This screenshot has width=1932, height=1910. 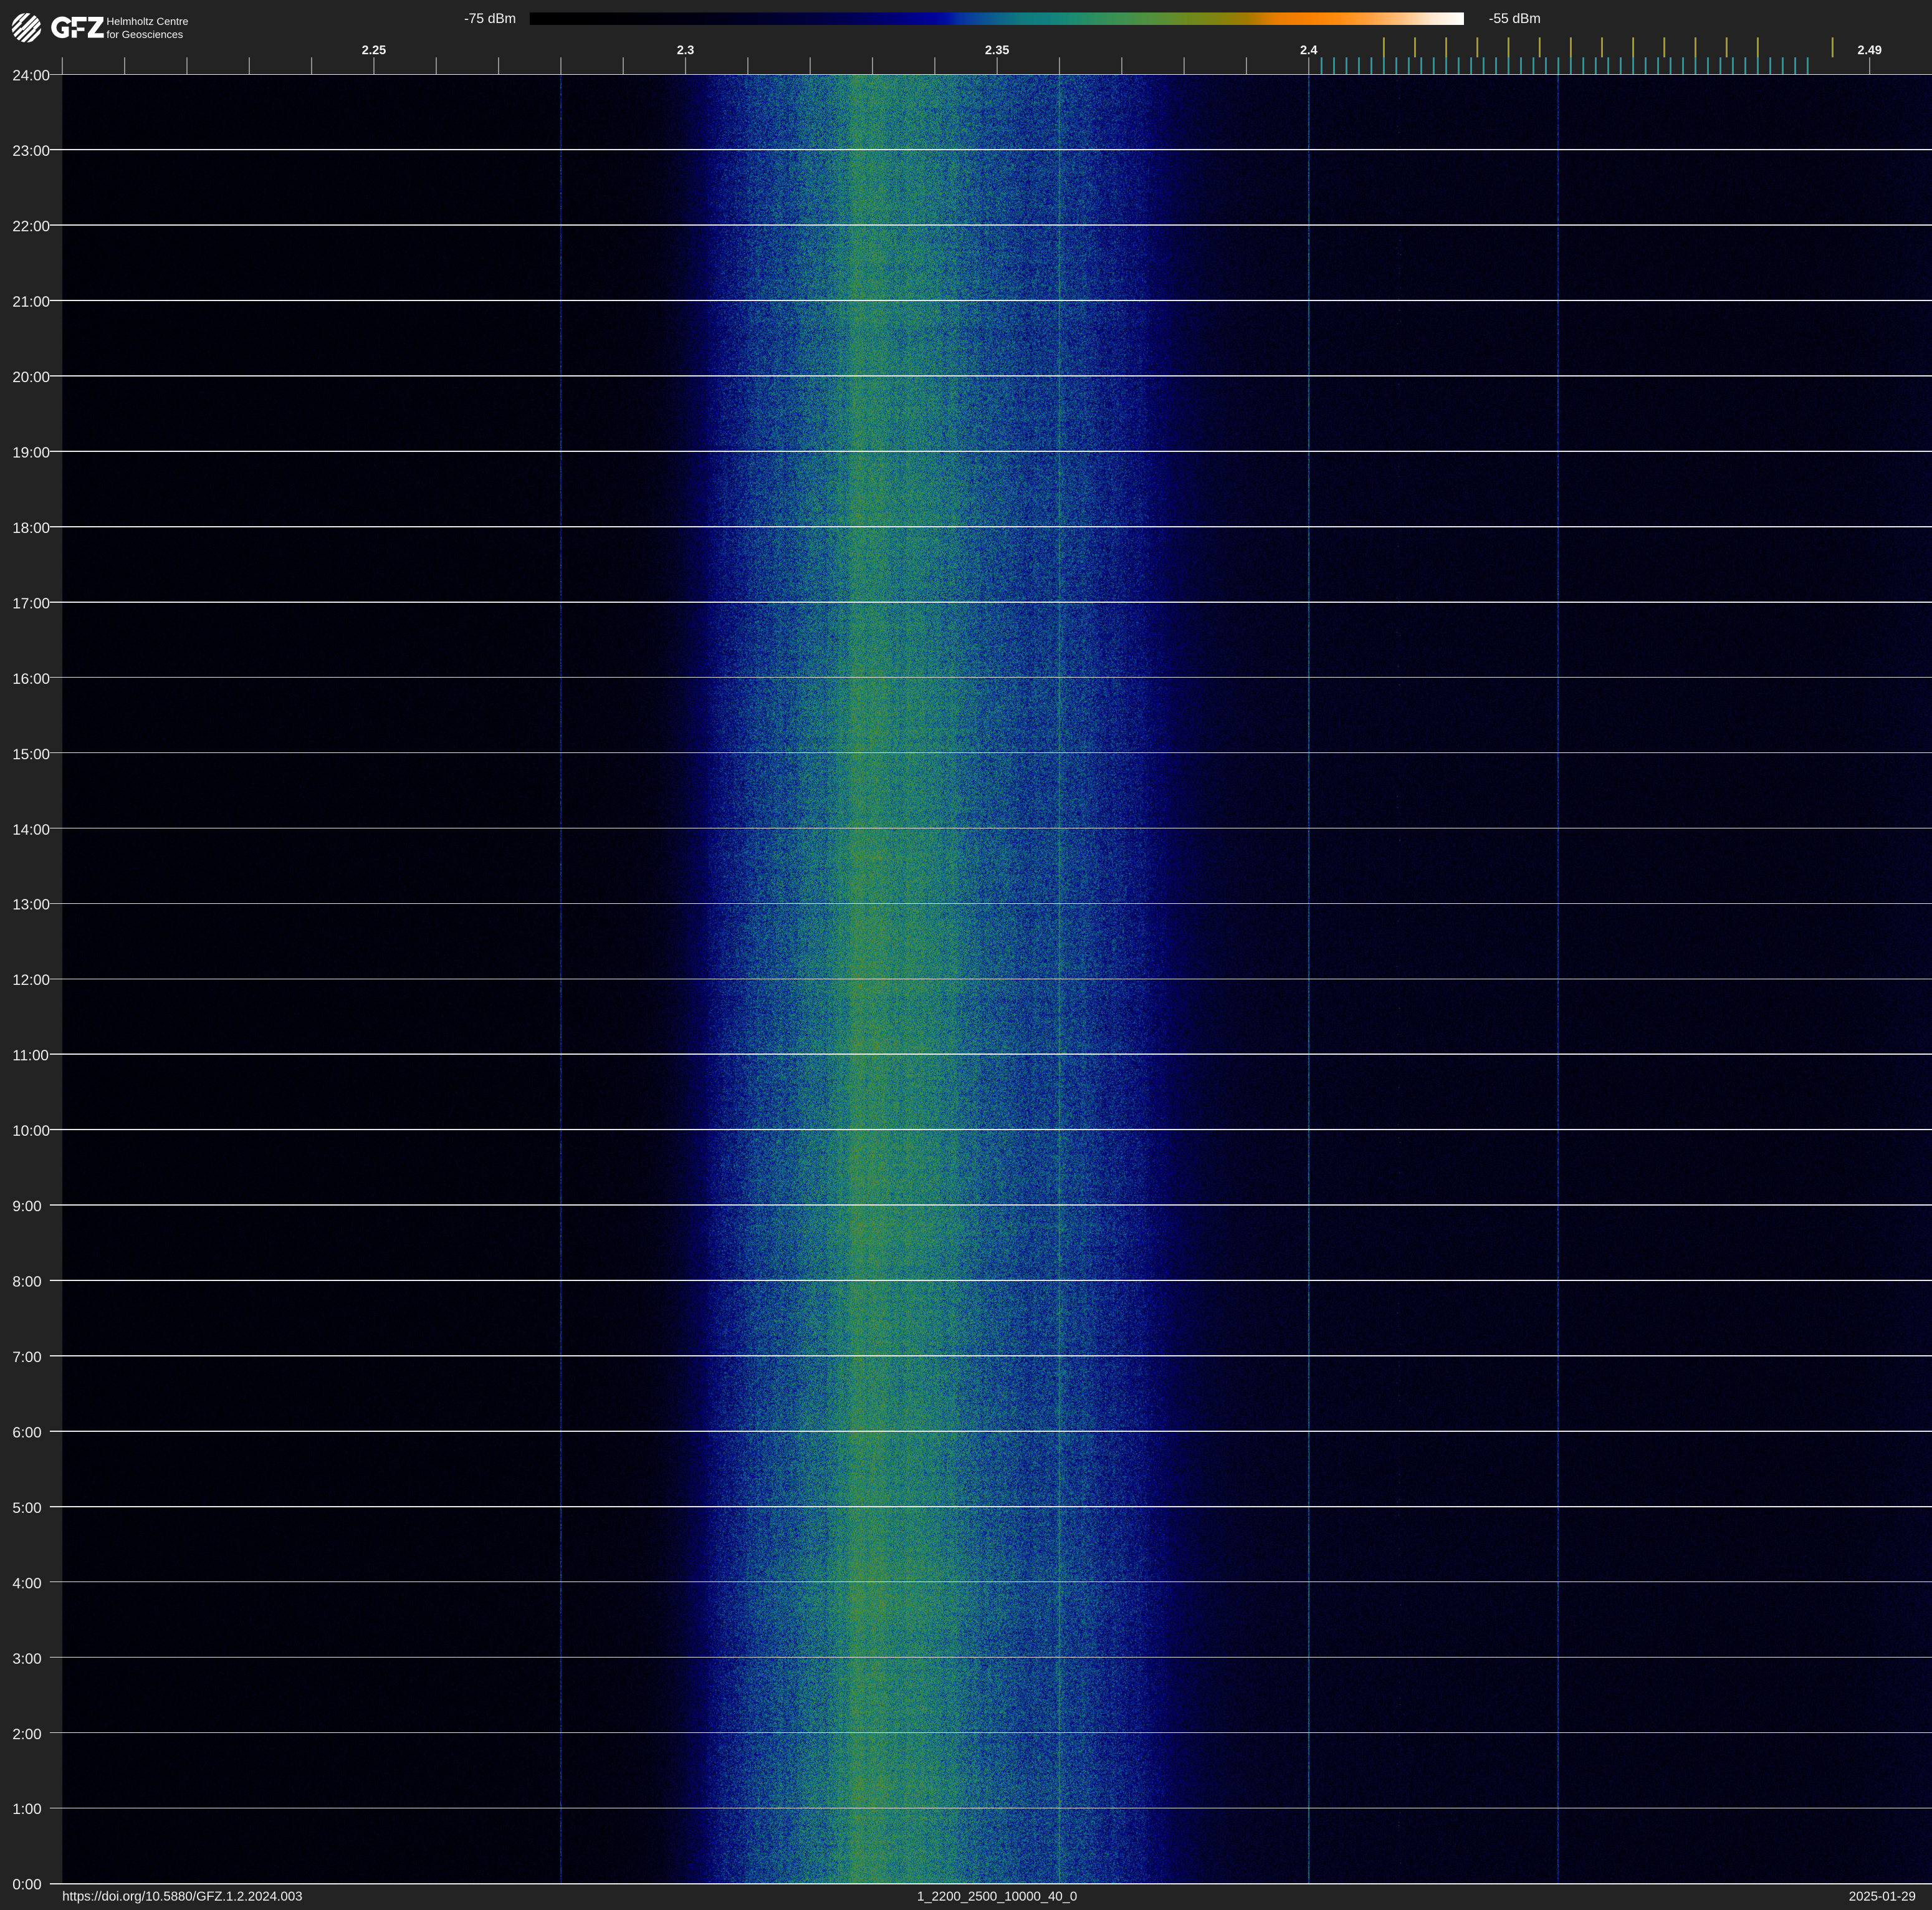 I want to click on svg-text: Helmholtz Centre, so click(x=147, y=21).